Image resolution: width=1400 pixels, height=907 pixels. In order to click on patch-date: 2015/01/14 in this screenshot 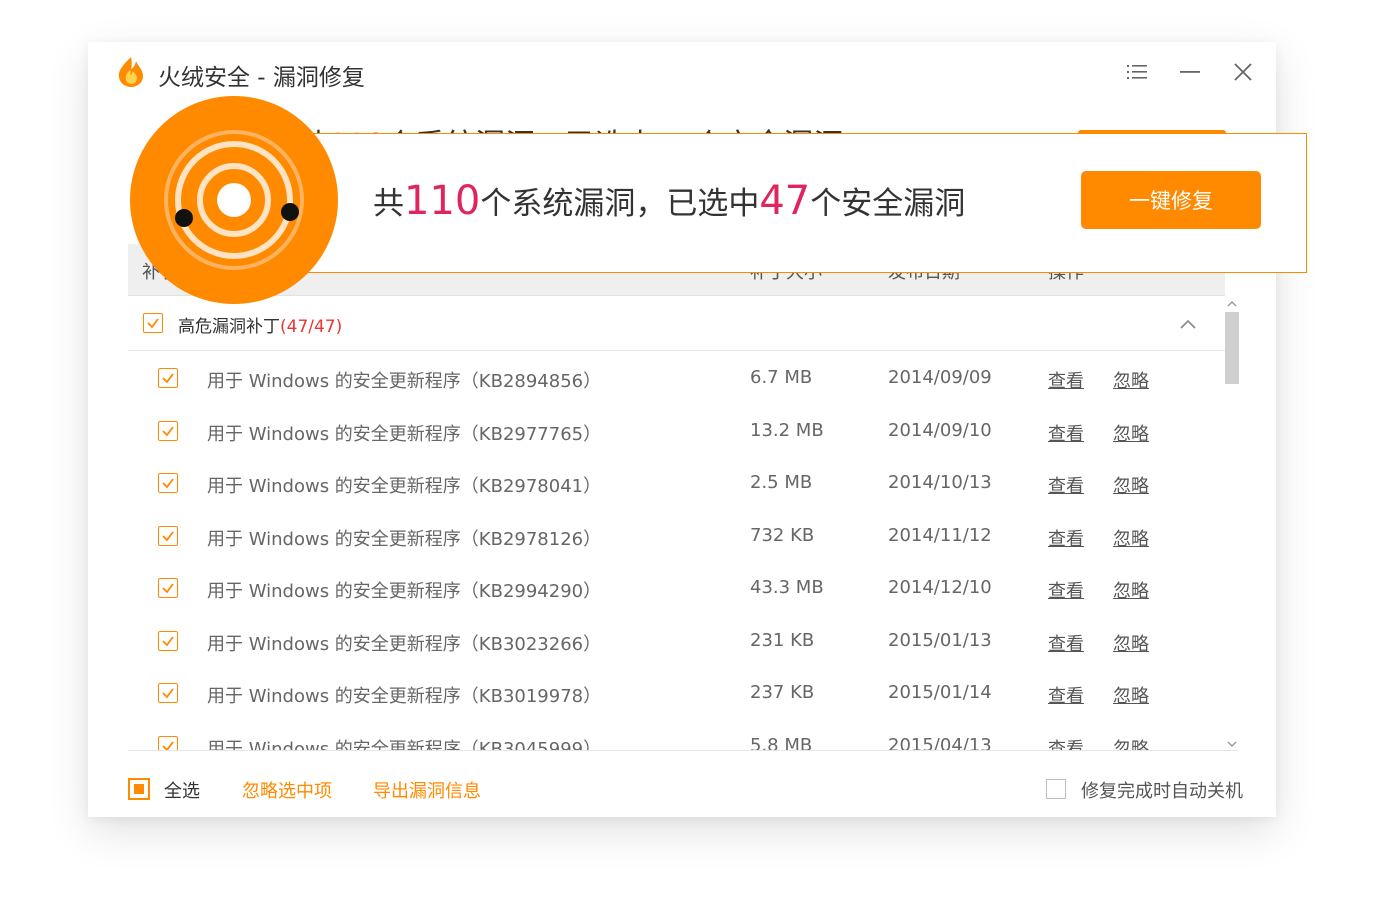, I will do `click(940, 692)`.